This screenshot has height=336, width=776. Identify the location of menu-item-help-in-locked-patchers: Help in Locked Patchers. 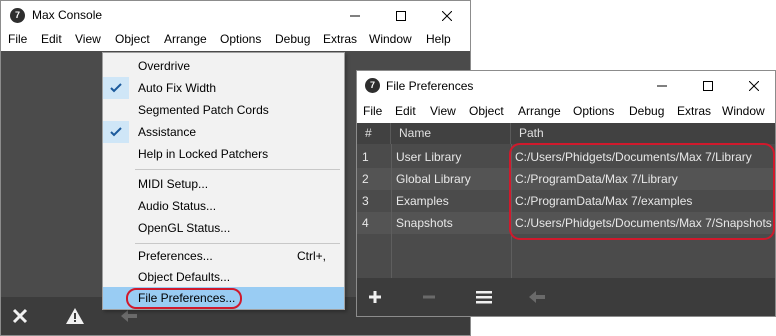
(223, 154).